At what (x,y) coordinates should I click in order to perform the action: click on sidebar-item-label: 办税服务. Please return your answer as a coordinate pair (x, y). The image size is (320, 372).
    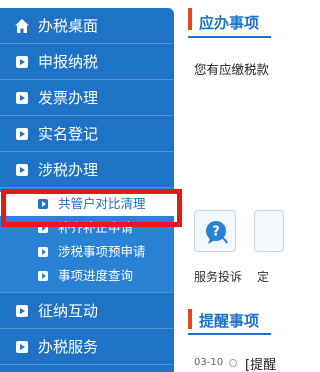
    Looking at the image, I should click on (68, 347).